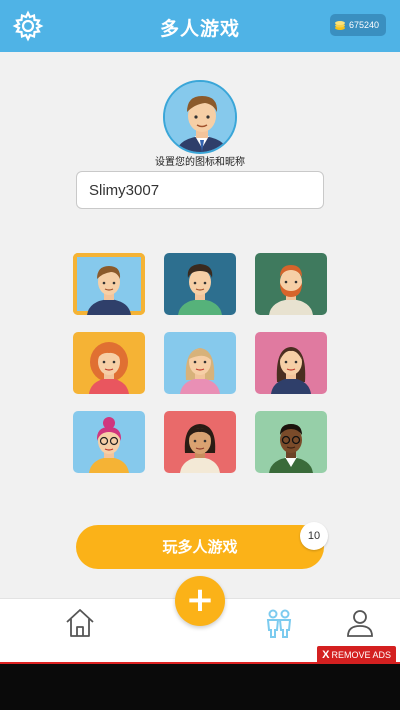  What do you see at coordinates (200, 26) in the screenshot?
I see `top-bar: 多人游戏 675240` at bounding box center [200, 26].